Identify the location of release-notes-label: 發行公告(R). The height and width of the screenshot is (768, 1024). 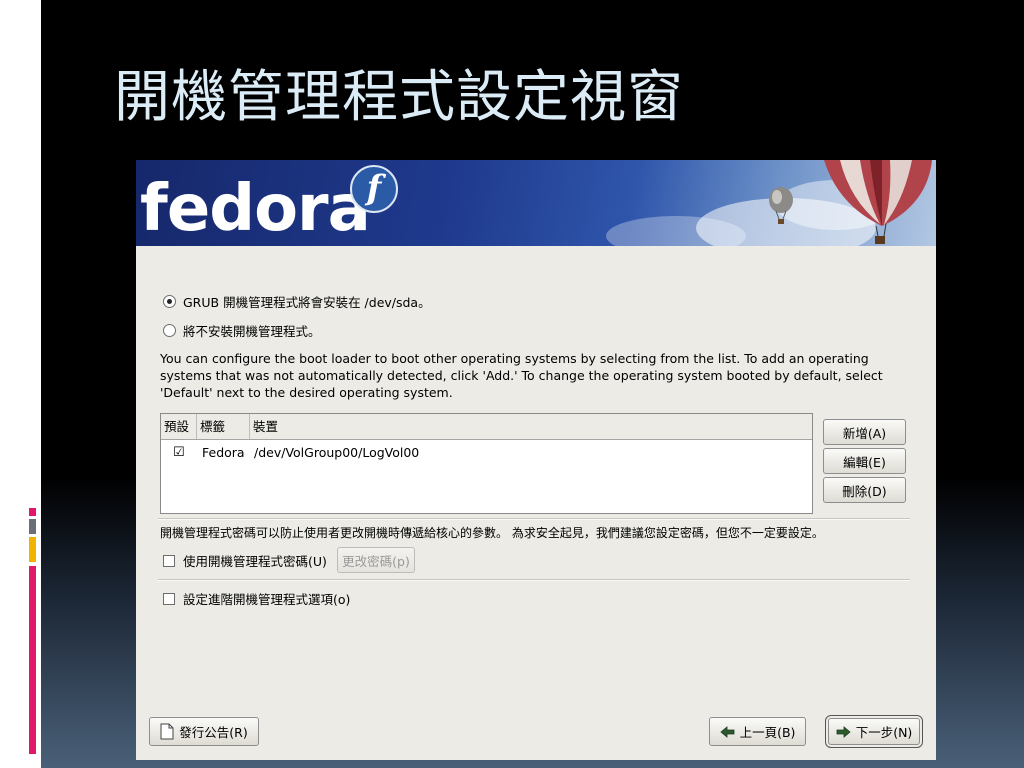
(213, 732).